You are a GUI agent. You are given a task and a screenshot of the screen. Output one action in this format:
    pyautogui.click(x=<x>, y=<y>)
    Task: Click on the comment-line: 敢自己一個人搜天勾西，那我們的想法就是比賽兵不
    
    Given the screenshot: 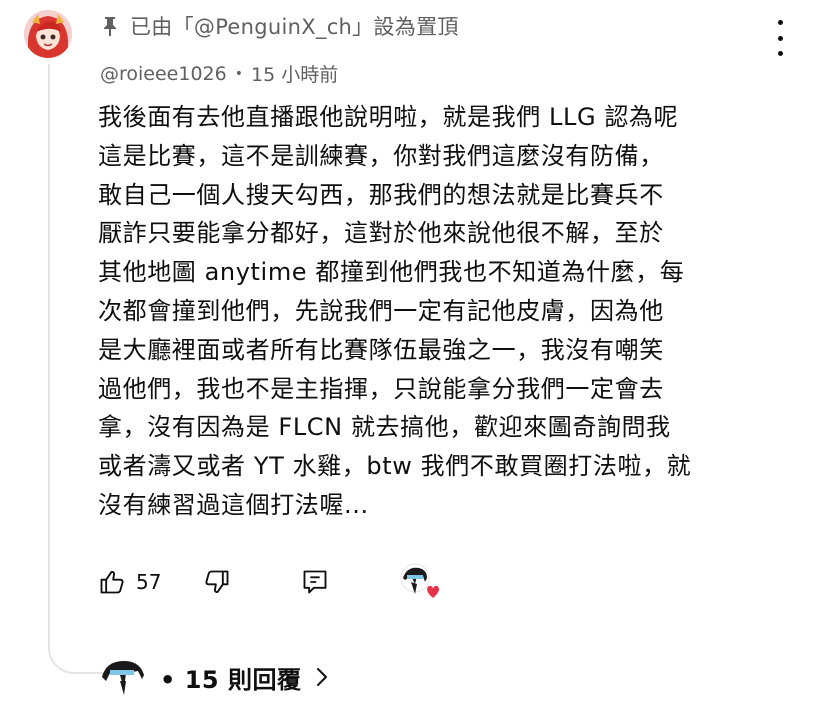 What is the action you would take?
    pyautogui.click(x=381, y=194)
    